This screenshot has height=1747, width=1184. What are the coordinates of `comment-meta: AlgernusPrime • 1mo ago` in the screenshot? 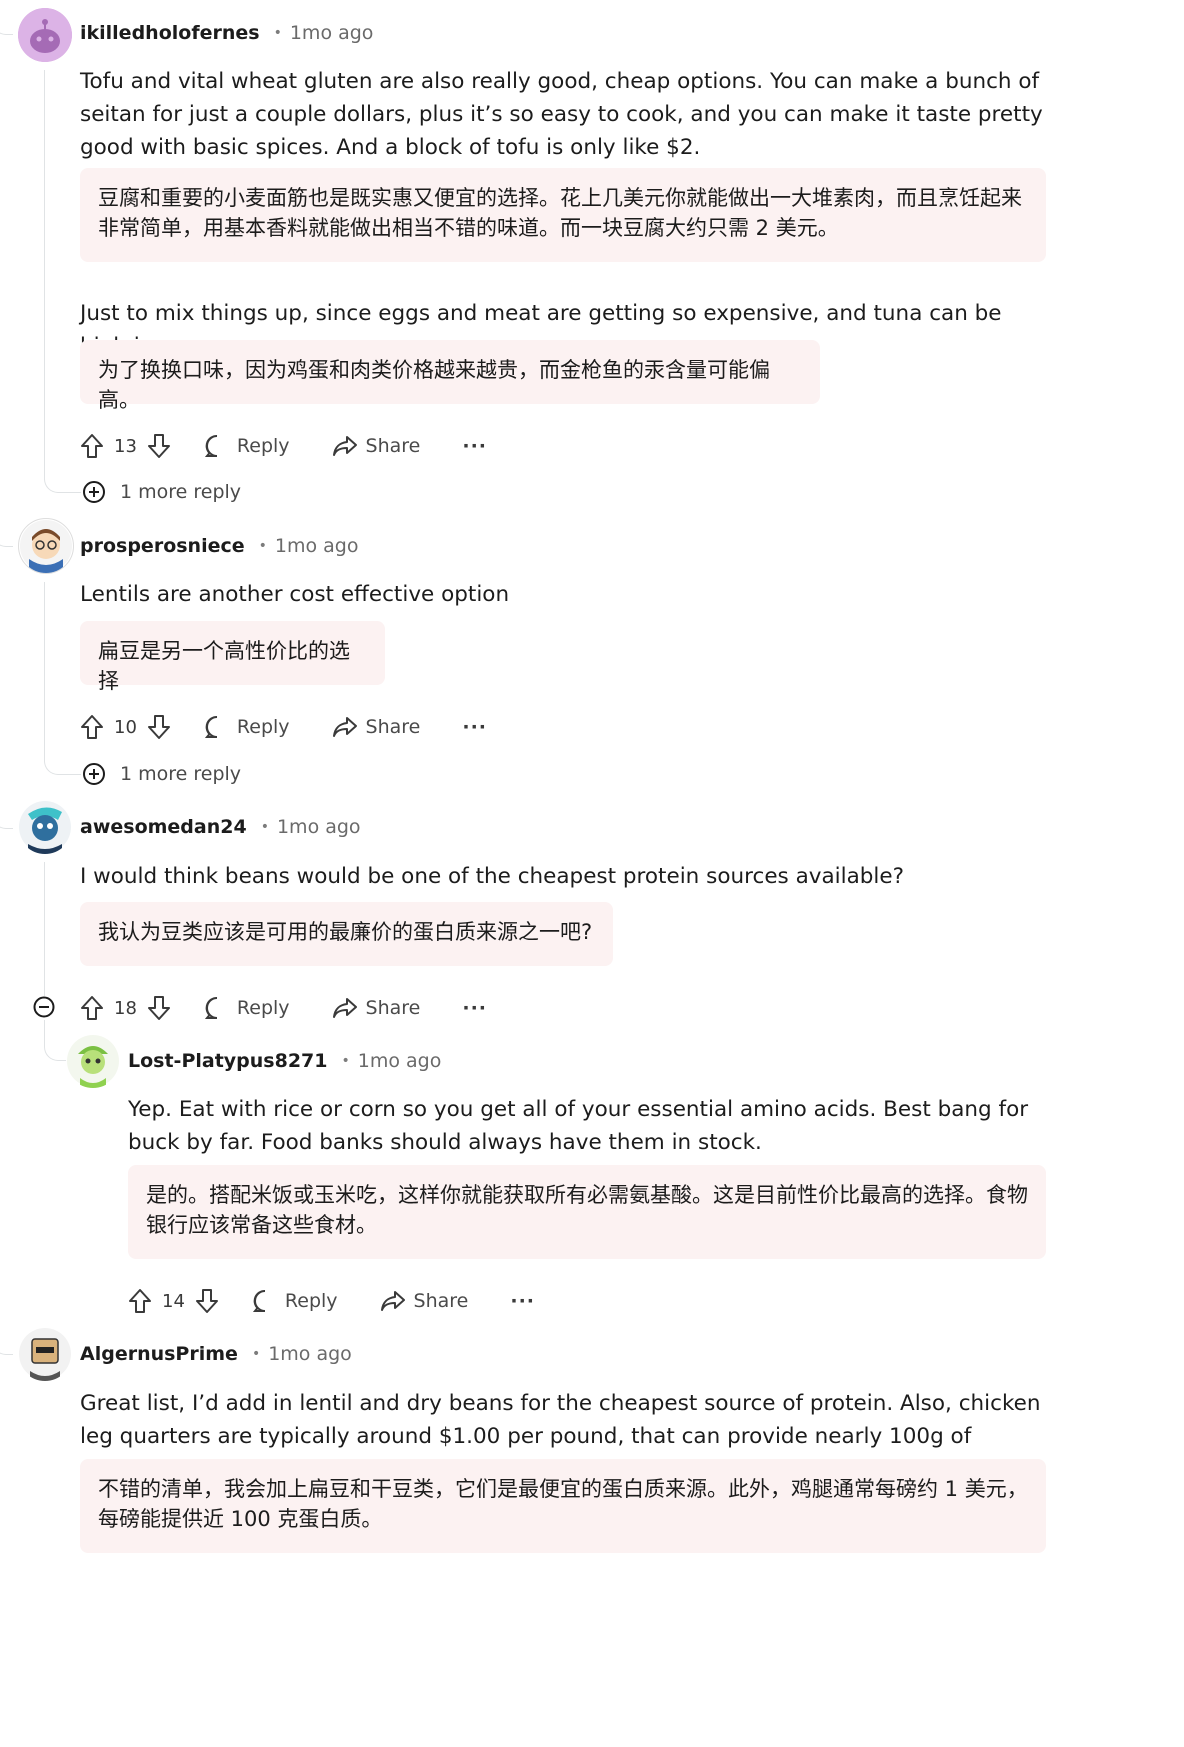 It's located at (216, 1354).